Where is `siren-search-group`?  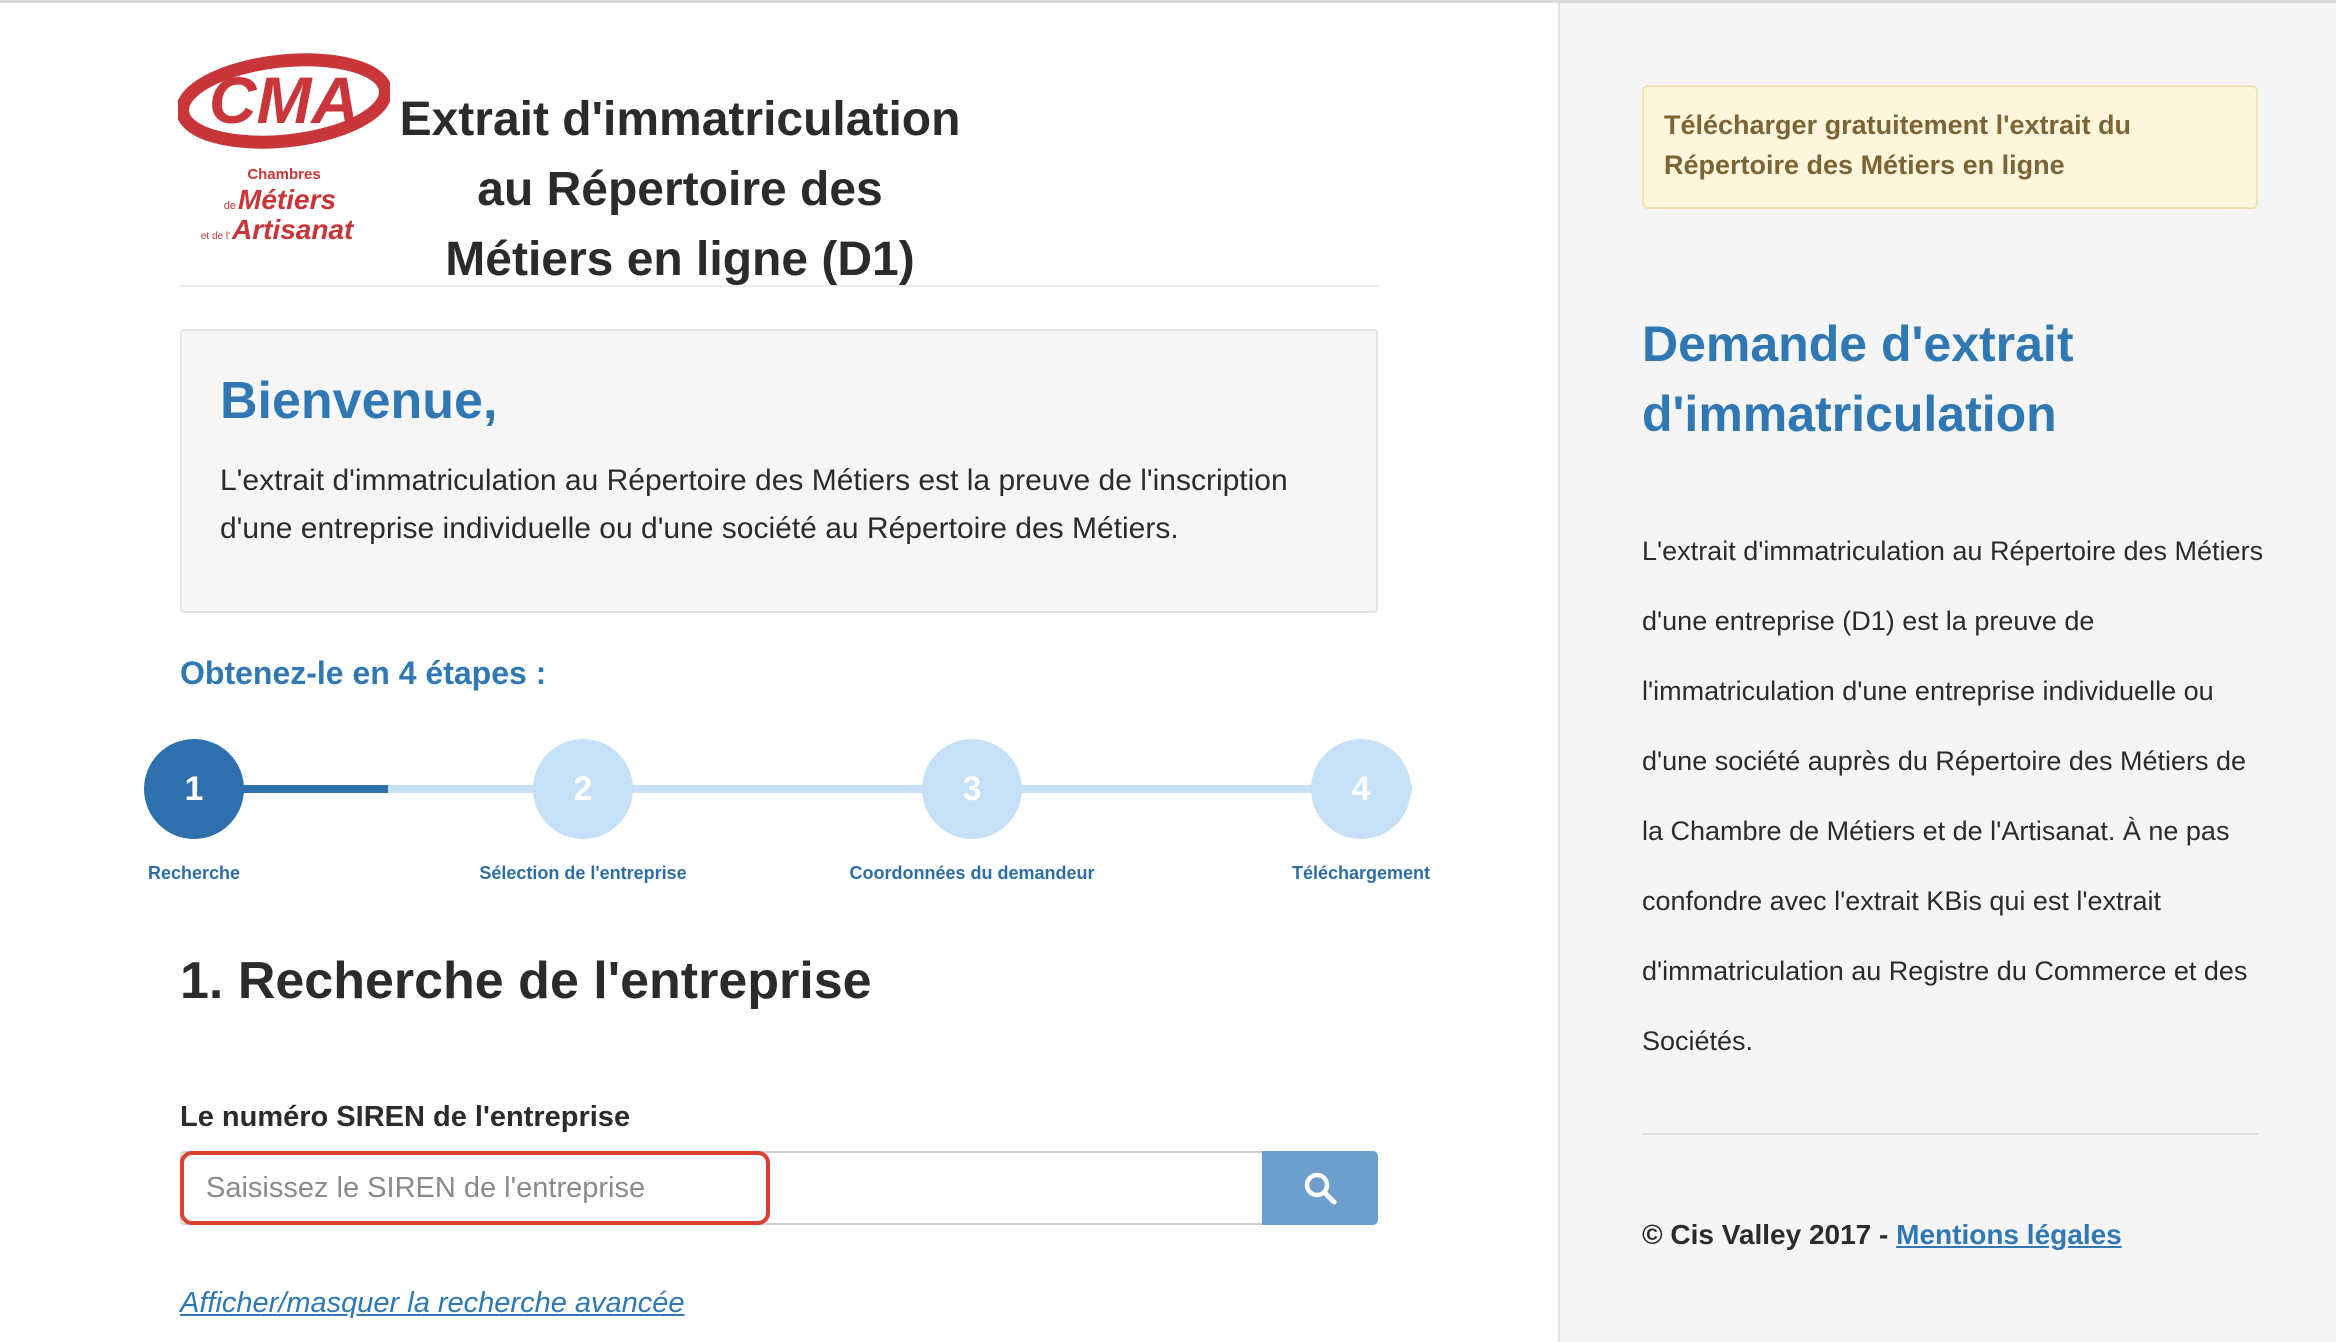 siren-search-group is located at coordinates (779, 1188).